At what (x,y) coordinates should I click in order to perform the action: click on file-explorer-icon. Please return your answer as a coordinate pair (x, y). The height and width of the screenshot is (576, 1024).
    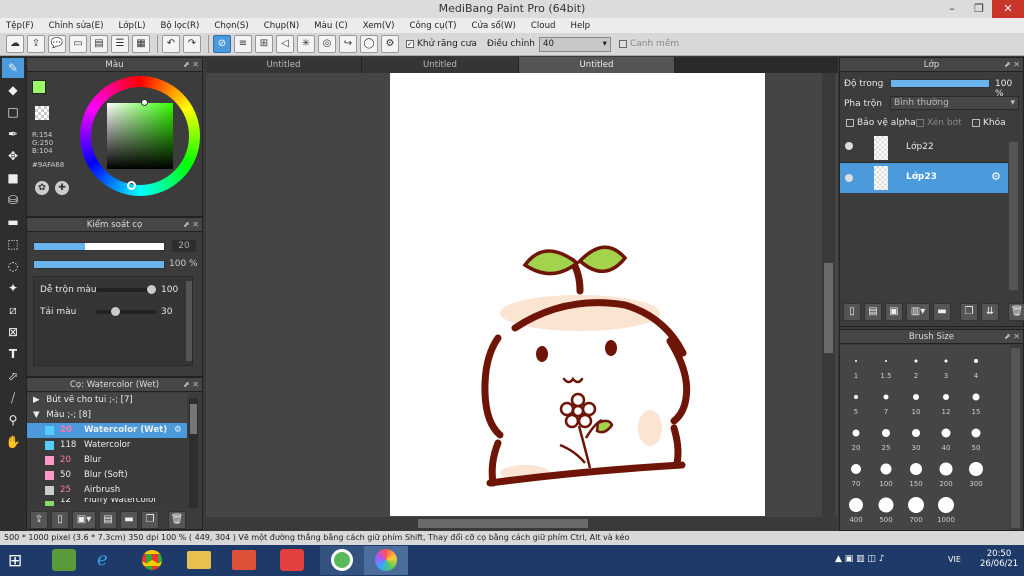
    Looking at the image, I should click on (199, 560).